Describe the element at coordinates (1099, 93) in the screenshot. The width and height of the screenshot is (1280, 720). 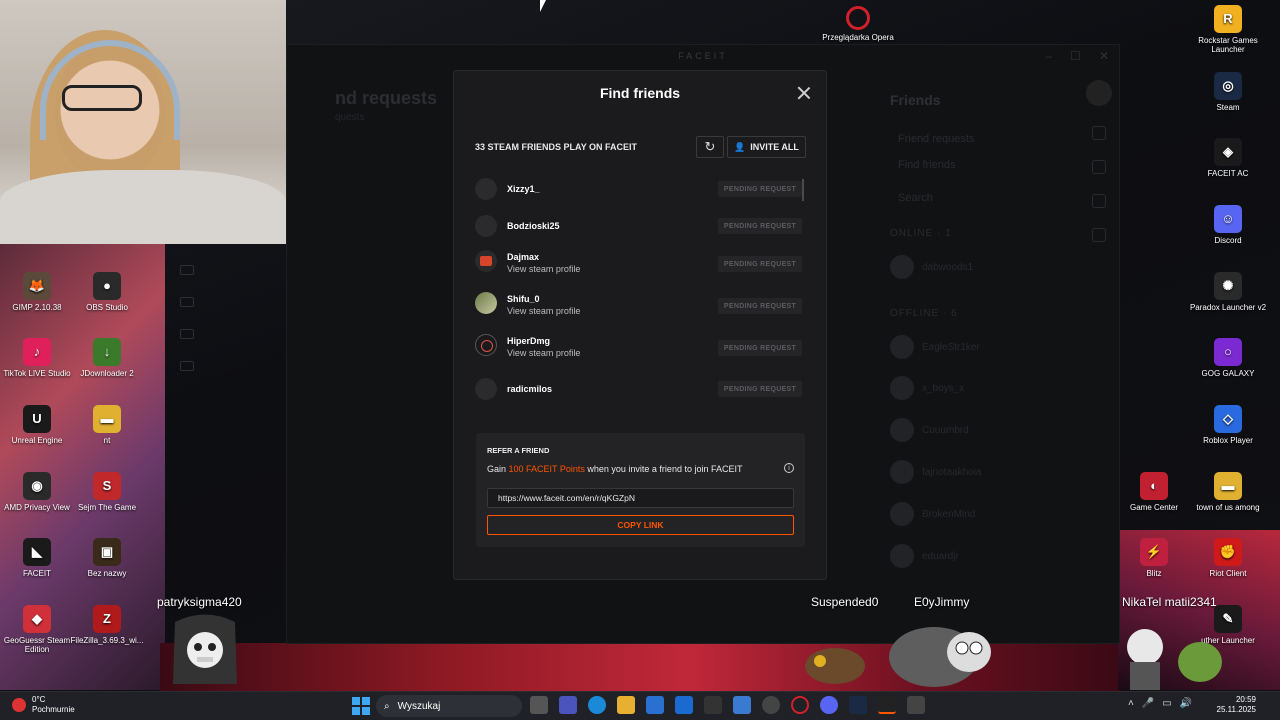
I see `avatar` at that location.